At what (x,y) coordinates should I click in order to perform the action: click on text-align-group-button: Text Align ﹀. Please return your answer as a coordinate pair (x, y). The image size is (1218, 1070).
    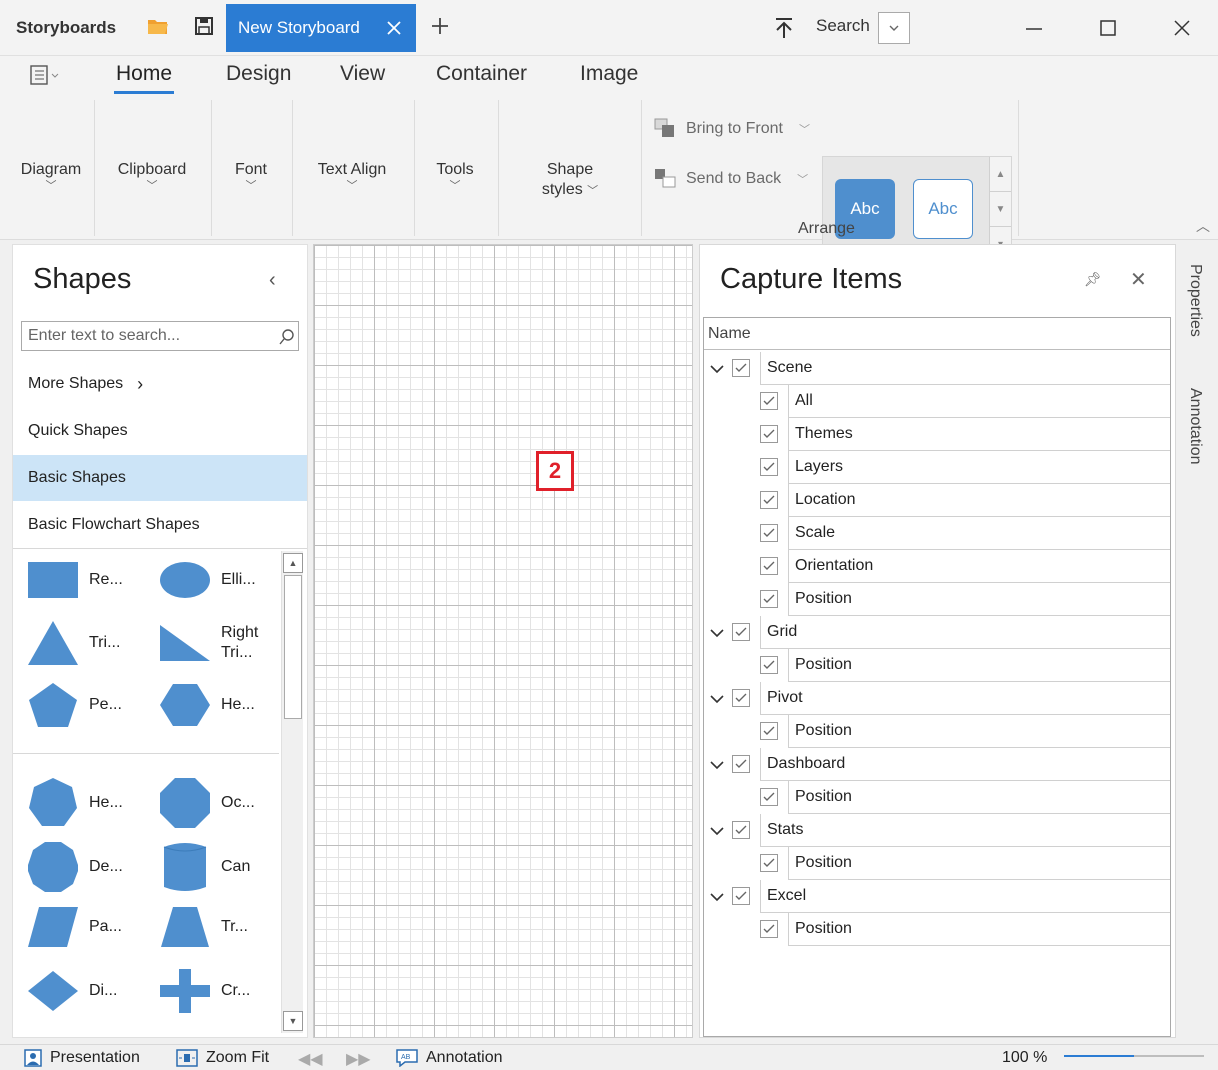
    Looking at the image, I should click on (352, 176).